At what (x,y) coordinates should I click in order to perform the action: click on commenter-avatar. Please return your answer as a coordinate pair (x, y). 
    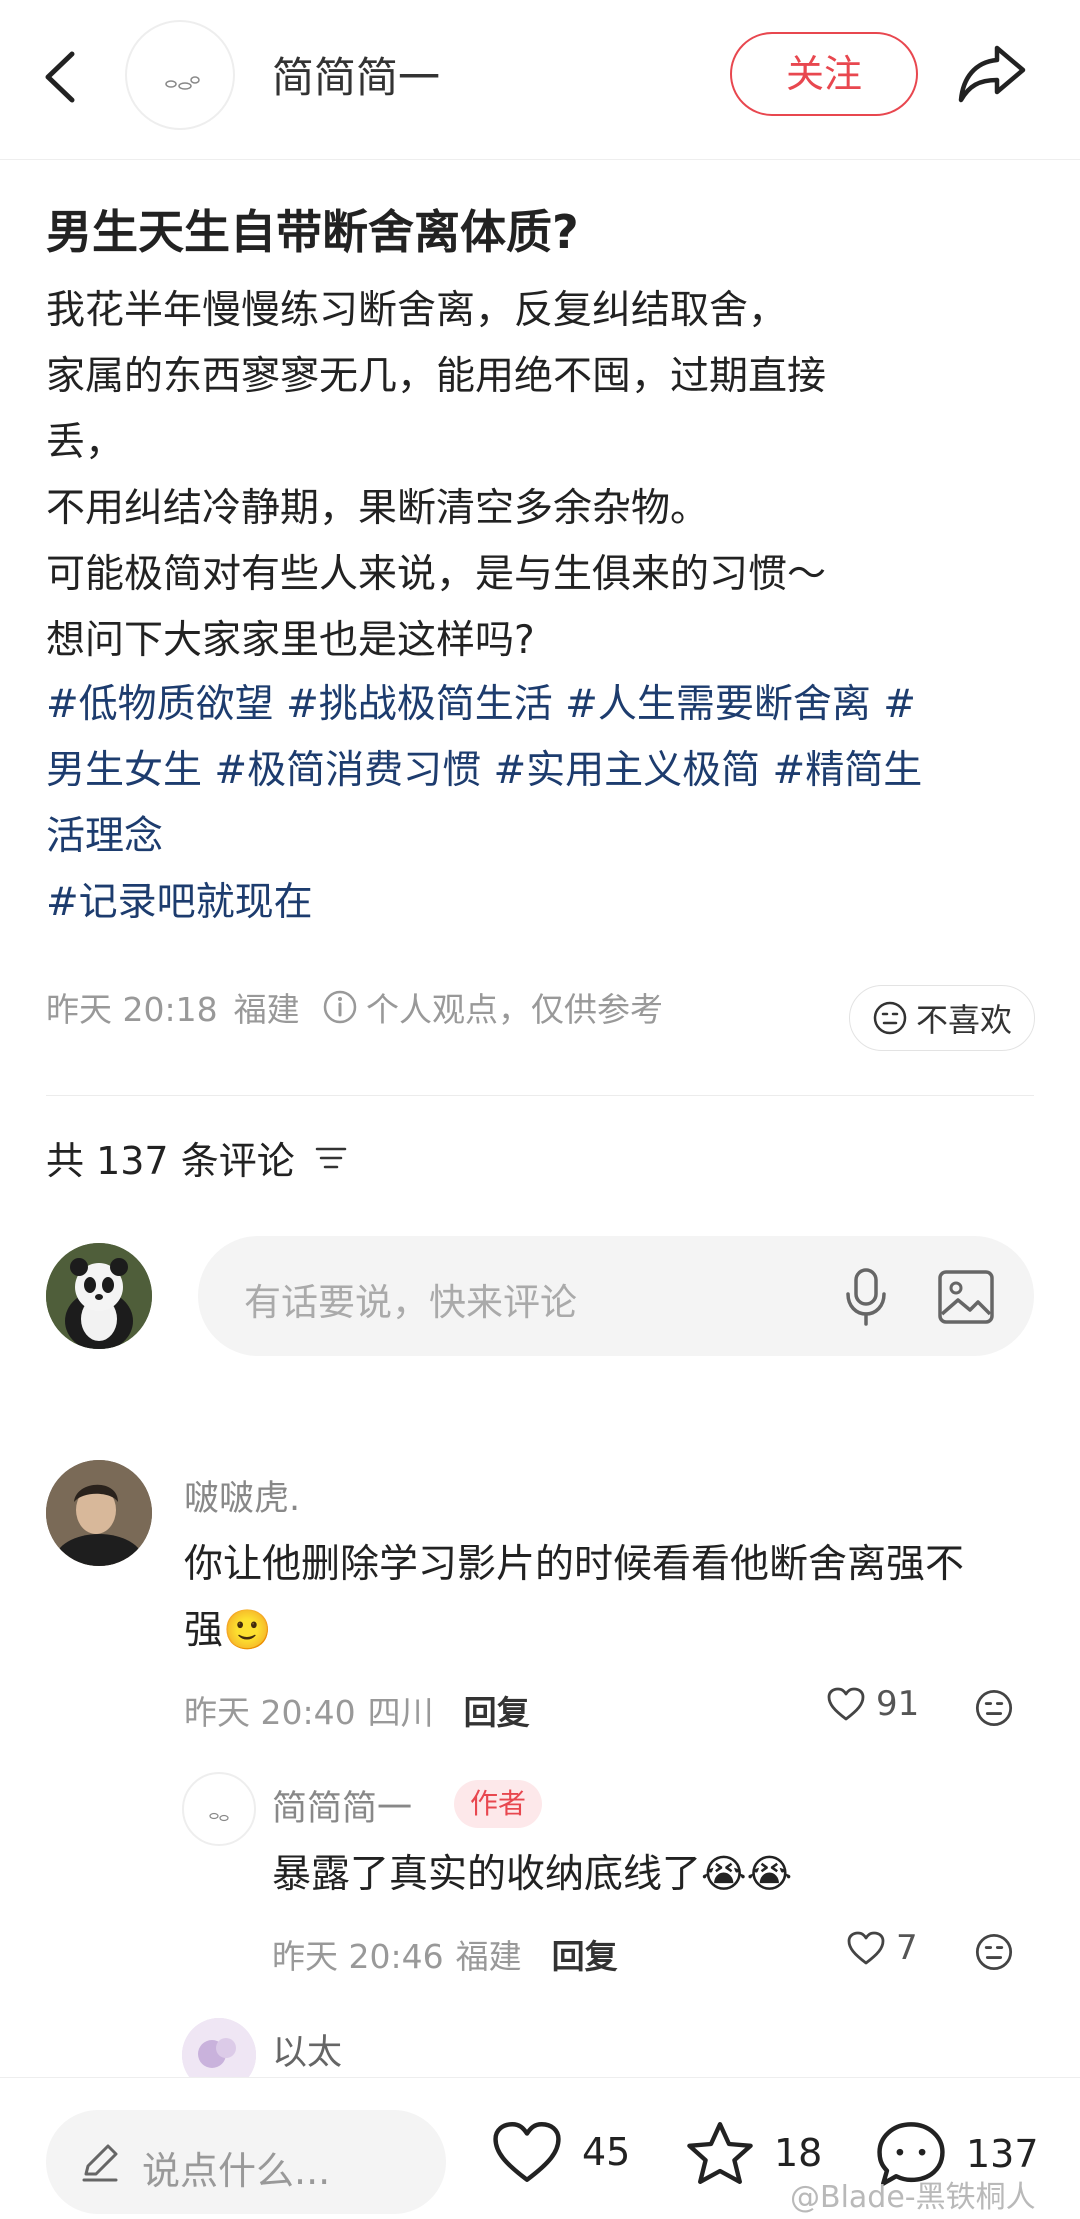
    Looking at the image, I should click on (99, 1513).